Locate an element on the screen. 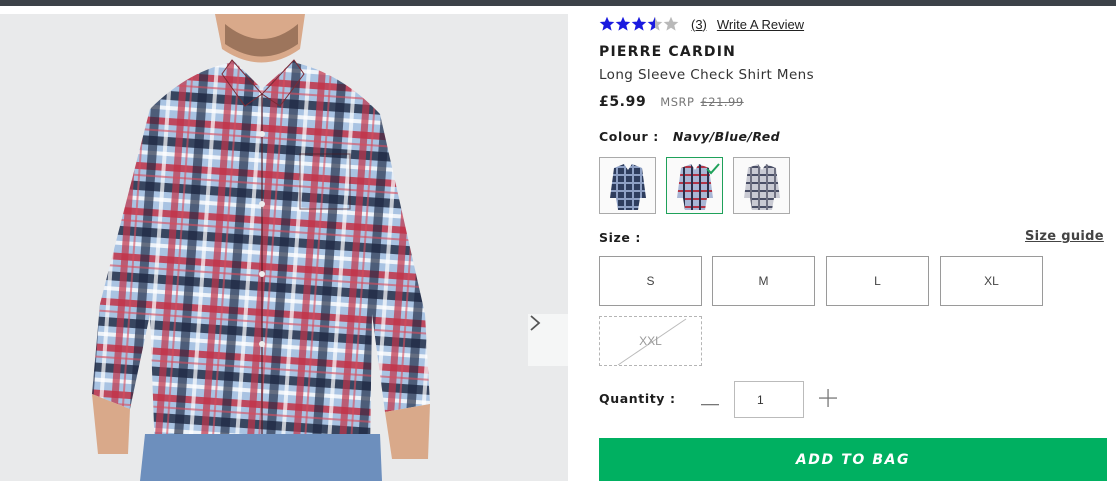  star-rating is located at coordinates (639, 24).